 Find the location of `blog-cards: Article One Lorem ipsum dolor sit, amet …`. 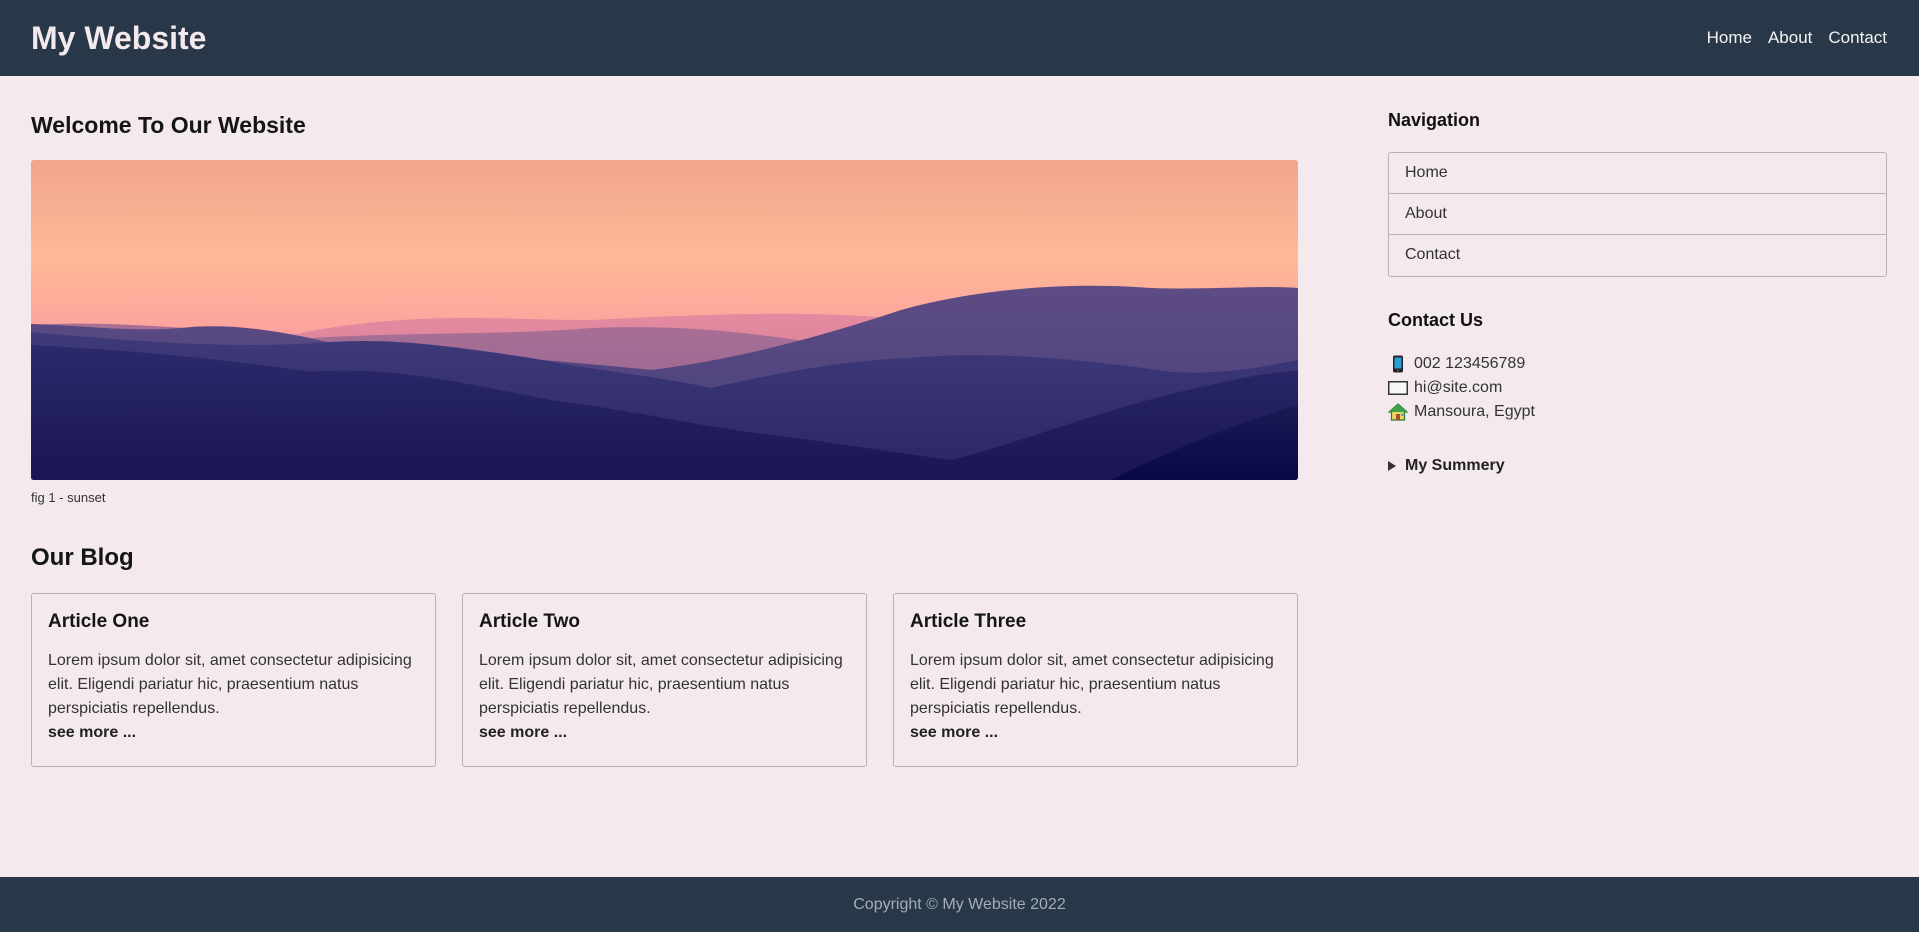

blog-cards: Article One Lorem ipsum dolor sit, amet … is located at coordinates (664, 680).